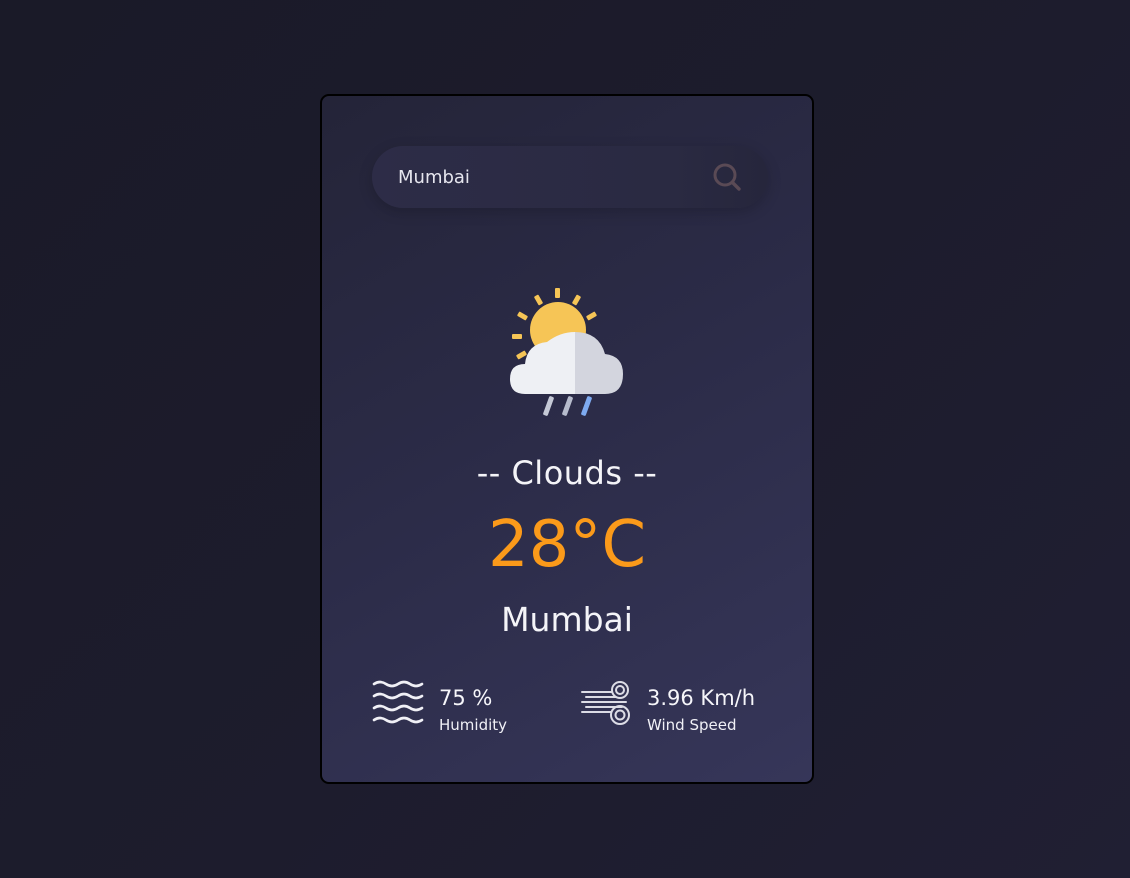 Image resolution: width=1130 pixels, height=878 pixels. I want to click on wind-icon, so click(605, 703).